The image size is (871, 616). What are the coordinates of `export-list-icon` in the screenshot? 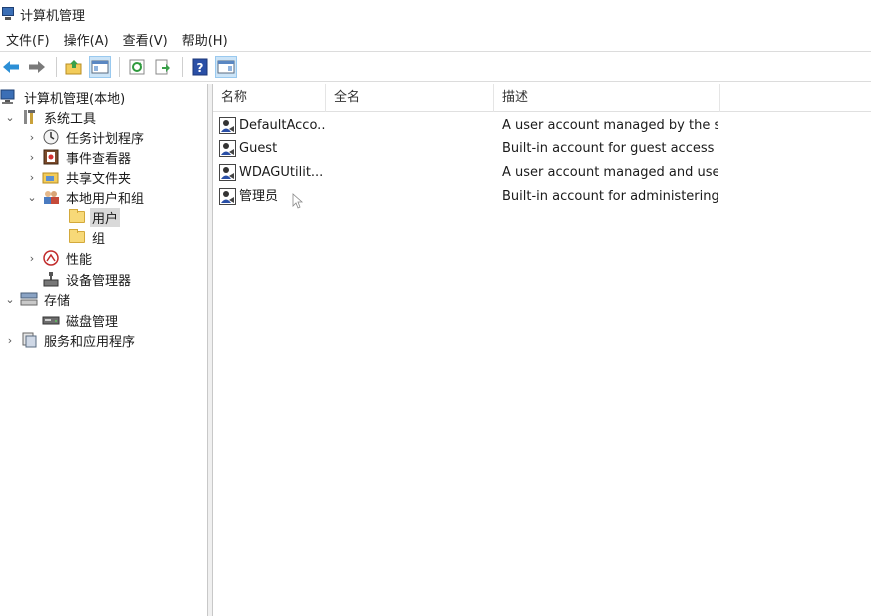 It's located at (163, 67).